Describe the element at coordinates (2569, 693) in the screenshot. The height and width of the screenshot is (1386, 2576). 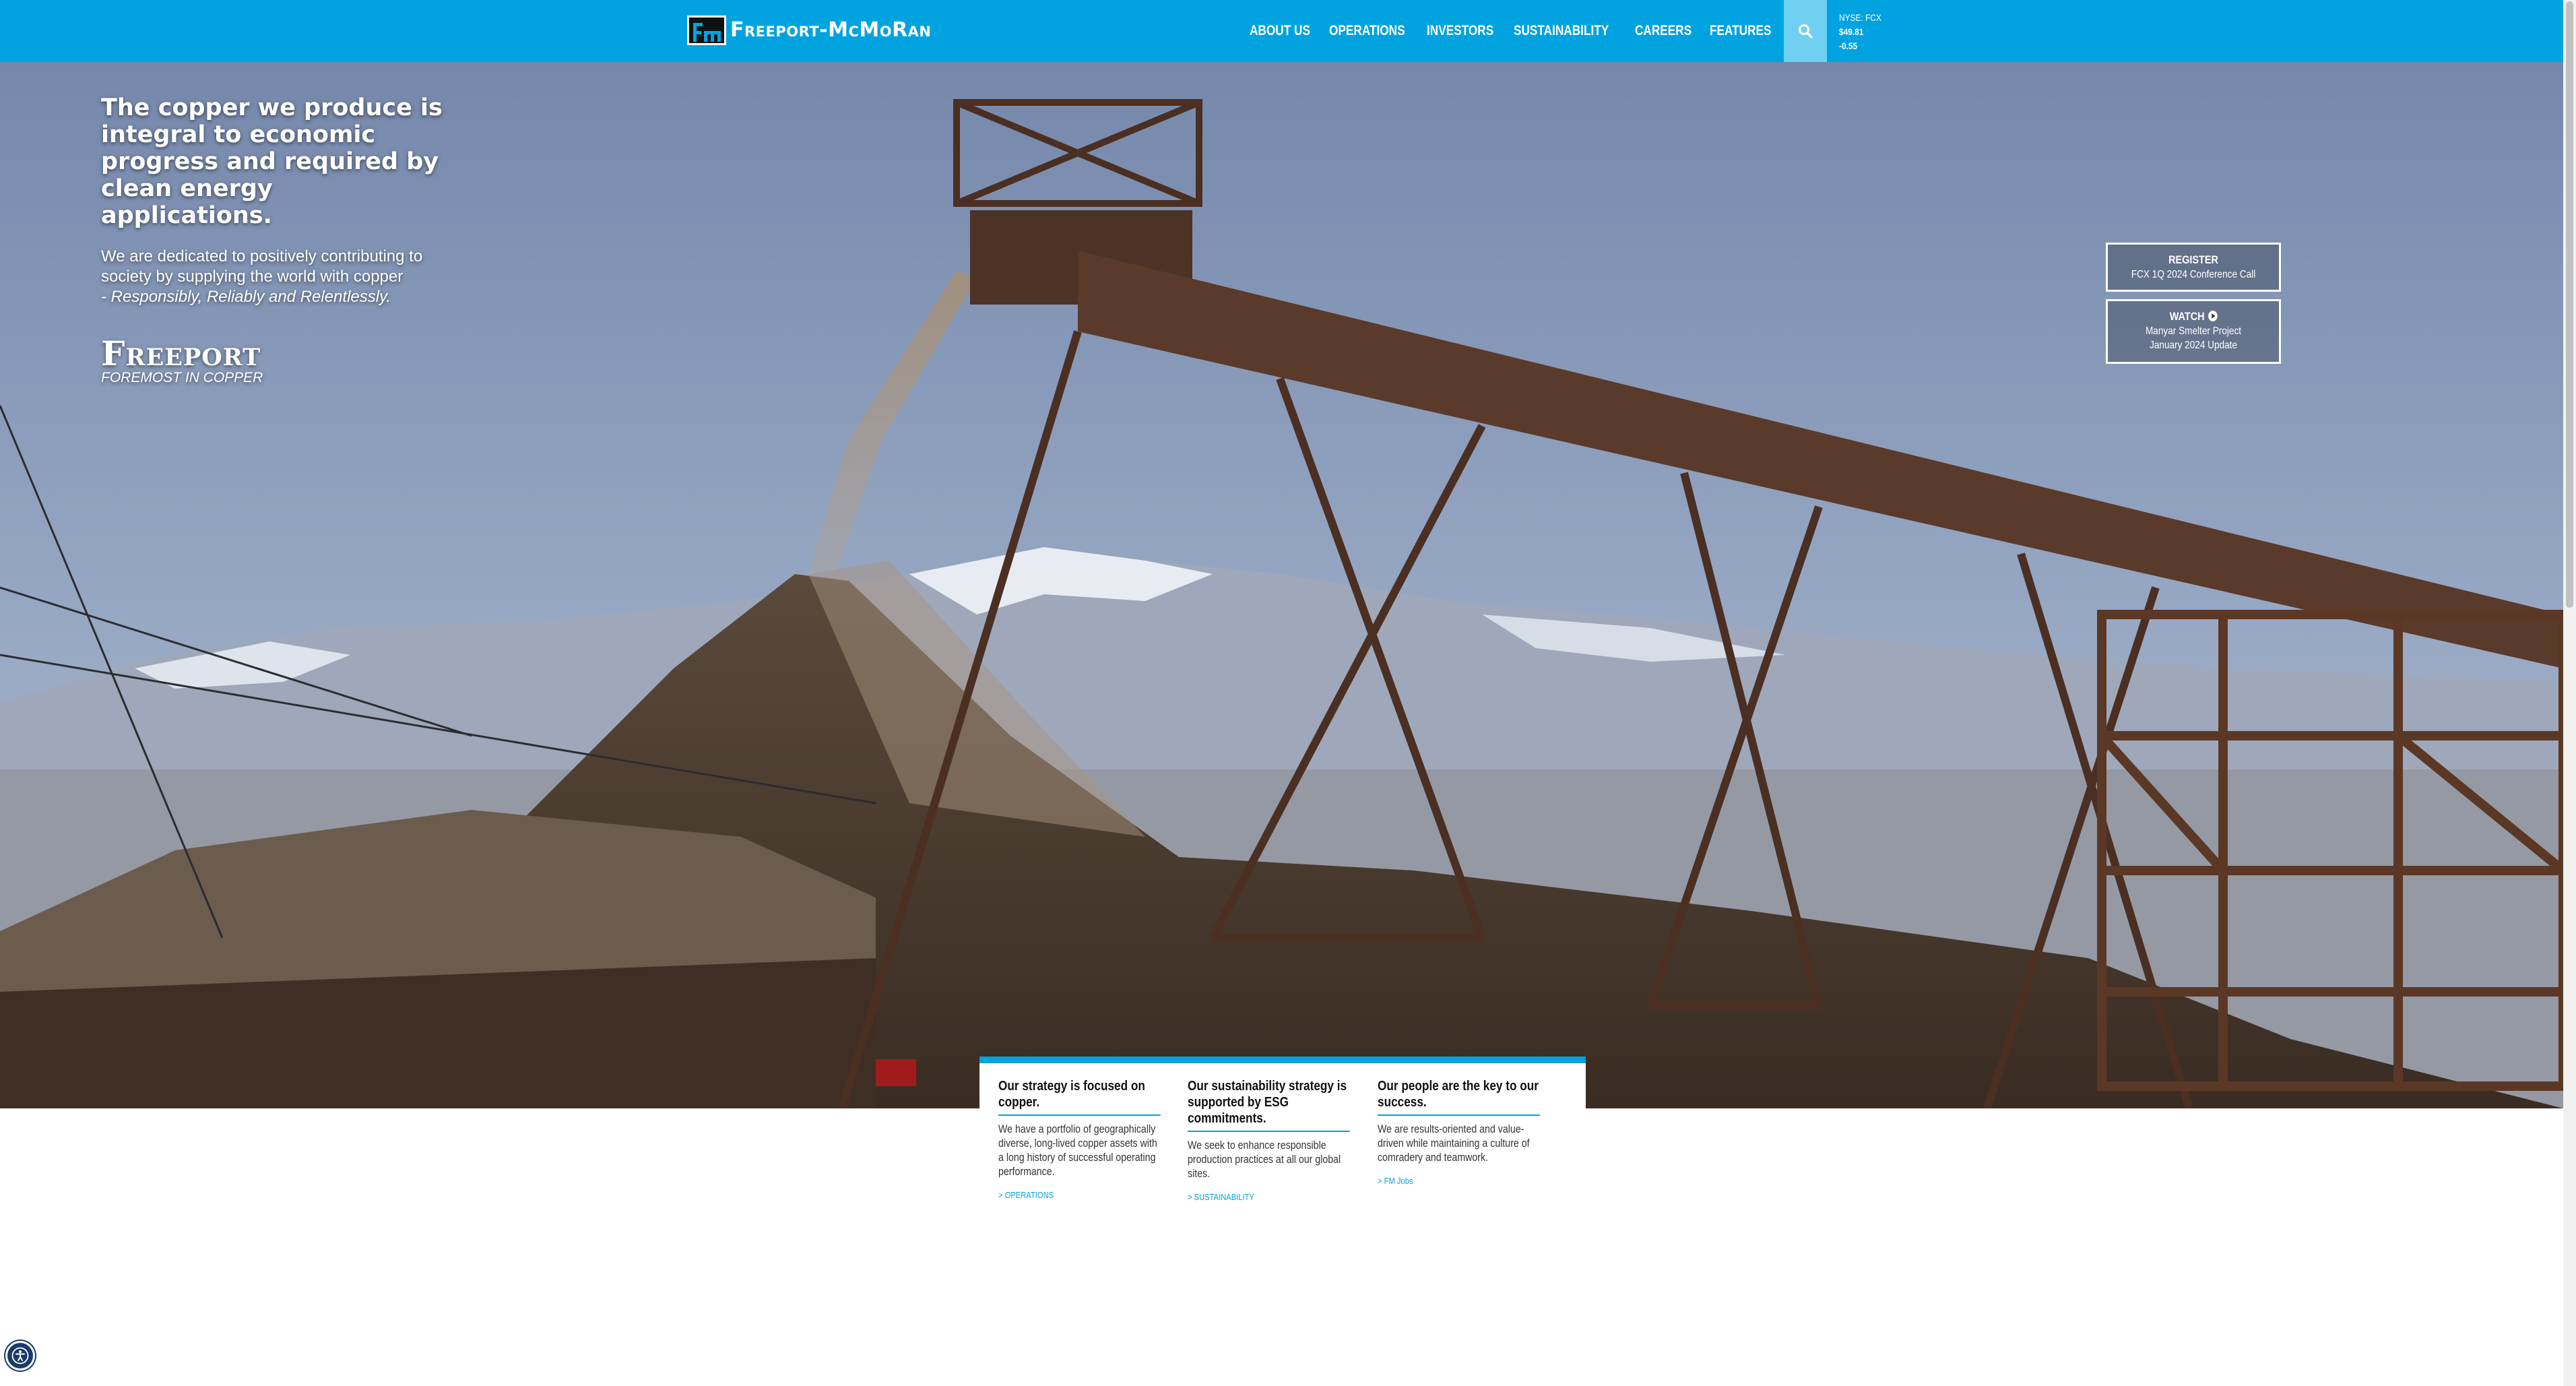
I see `page-scrollbar` at that location.